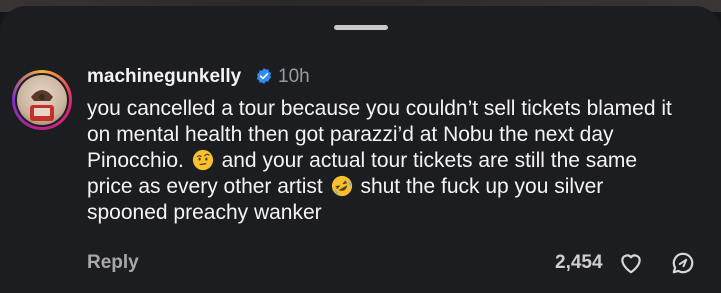  What do you see at coordinates (361, 27) in the screenshot?
I see `drag-handle` at bounding box center [361, 27].